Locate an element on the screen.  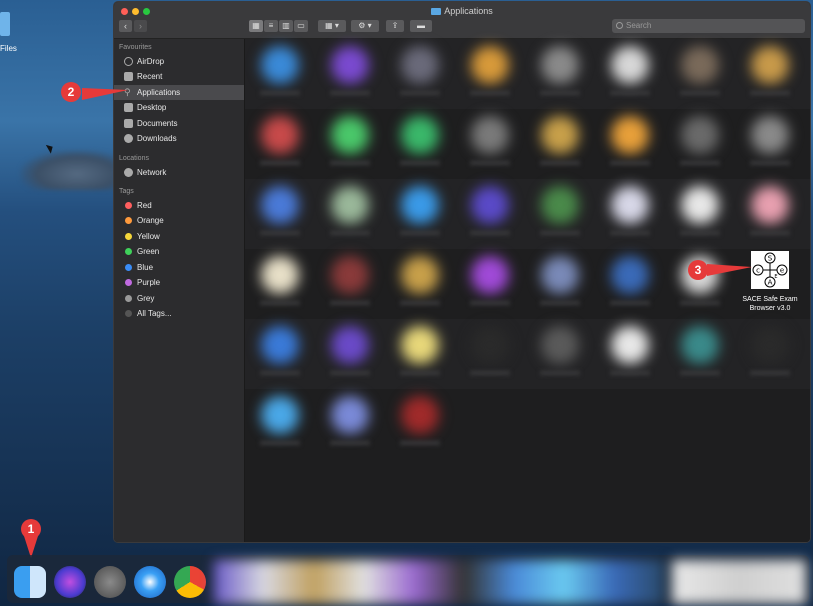
blurred-dock-files is located at coordinates (739, 582).